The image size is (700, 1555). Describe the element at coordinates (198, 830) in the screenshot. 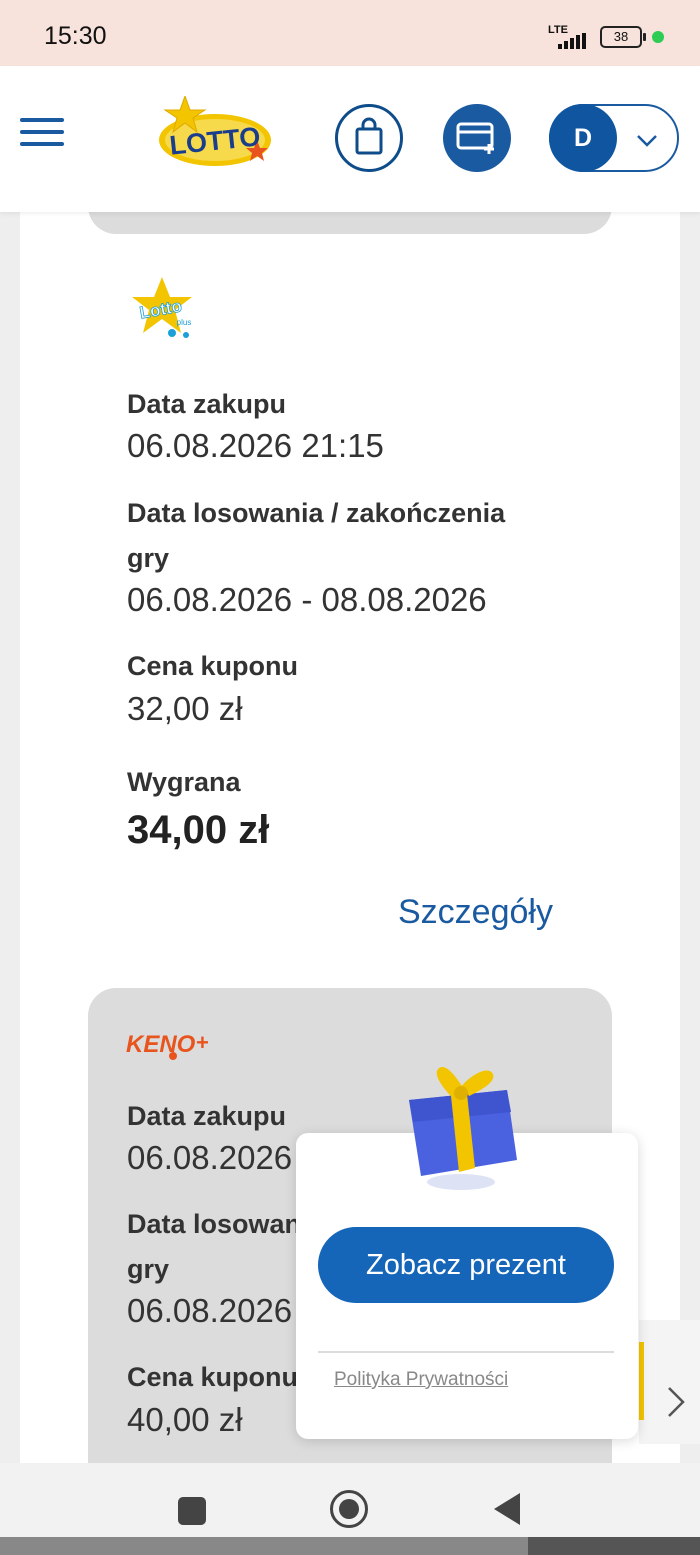

I see `win-amount: 34,00 zł` at that location.